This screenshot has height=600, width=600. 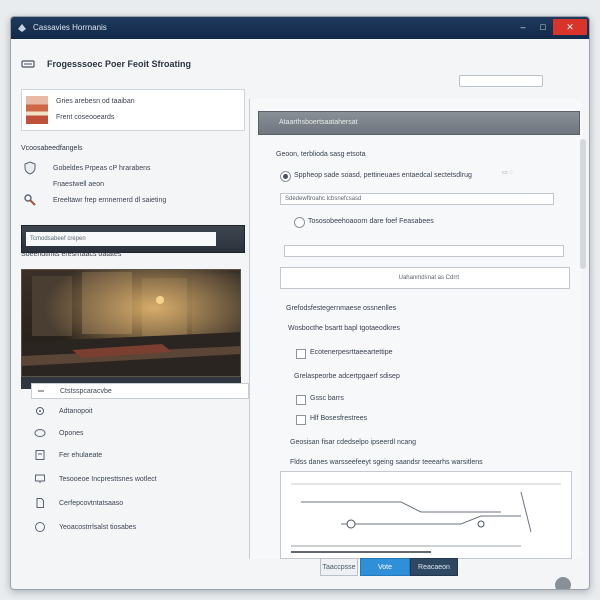 I want to click on blank-icon, so click(x=30, y=184).